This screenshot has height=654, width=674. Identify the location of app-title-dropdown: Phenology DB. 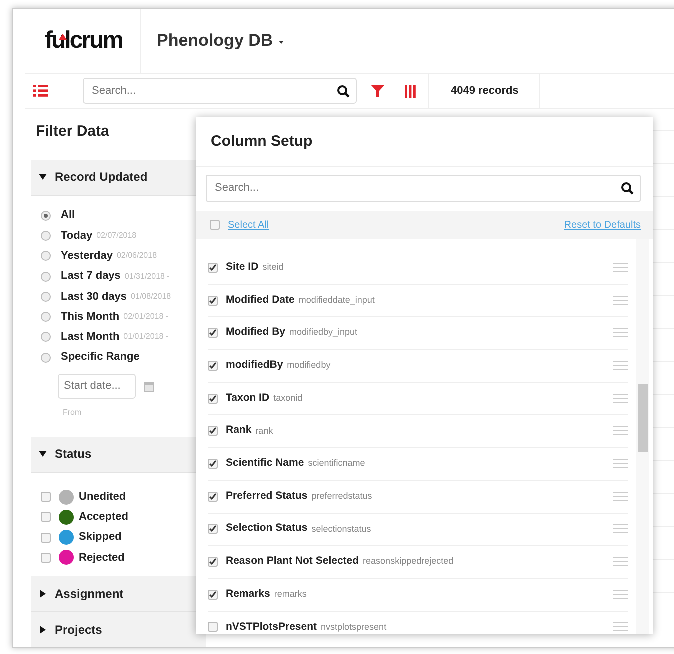
(221, 41).